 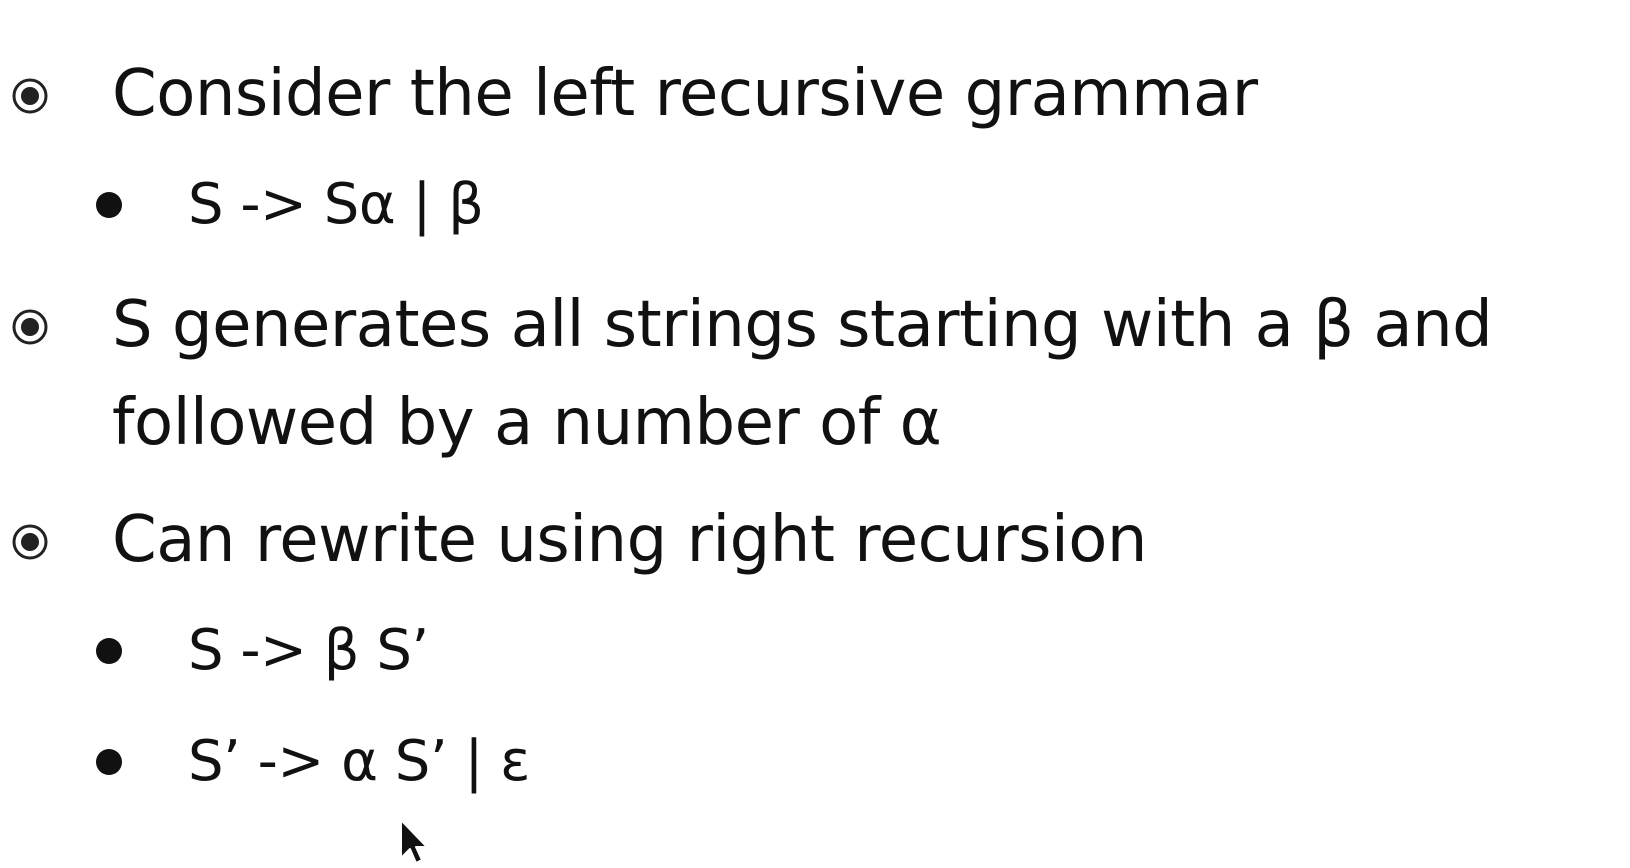 What do you see at coordinates (685, 94) in the screenshot?
I see `bullet-text-consider: Consider the left recursive grammar` at bounding box center [685, 94].